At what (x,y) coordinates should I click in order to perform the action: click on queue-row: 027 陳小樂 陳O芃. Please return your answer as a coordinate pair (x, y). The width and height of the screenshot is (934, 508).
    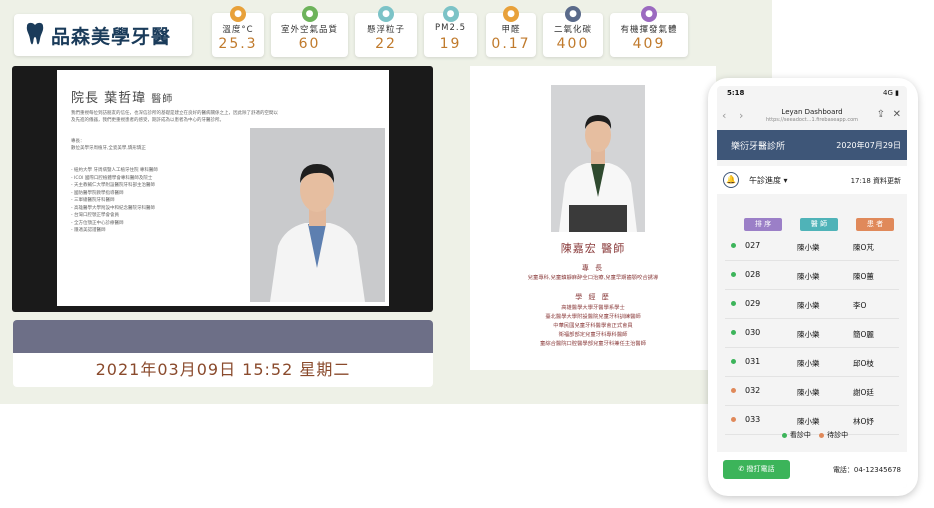
    Looking at the image, I should click on (812, 246).